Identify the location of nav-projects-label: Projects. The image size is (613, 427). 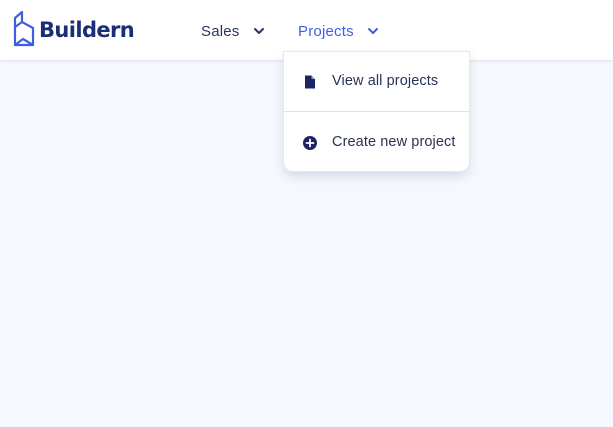
(326, 31).